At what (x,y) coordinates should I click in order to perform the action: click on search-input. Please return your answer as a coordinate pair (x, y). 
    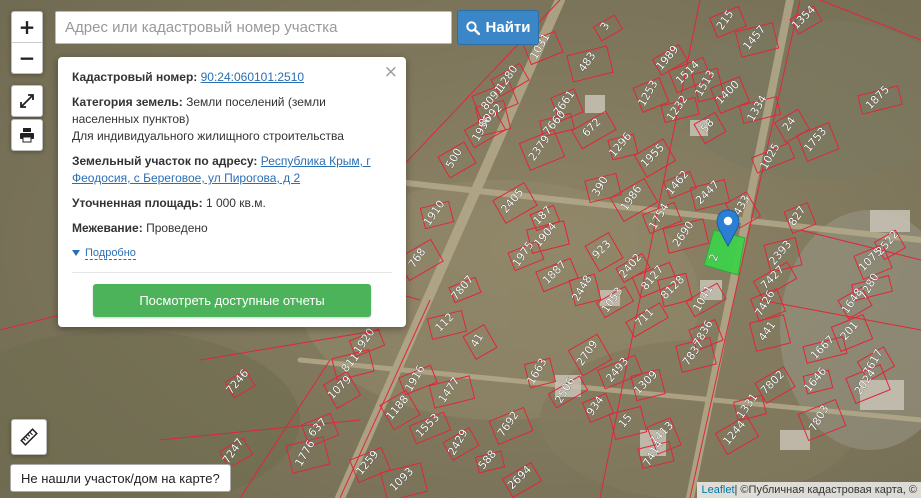
    Looking at the image, I should click on (253, 27).